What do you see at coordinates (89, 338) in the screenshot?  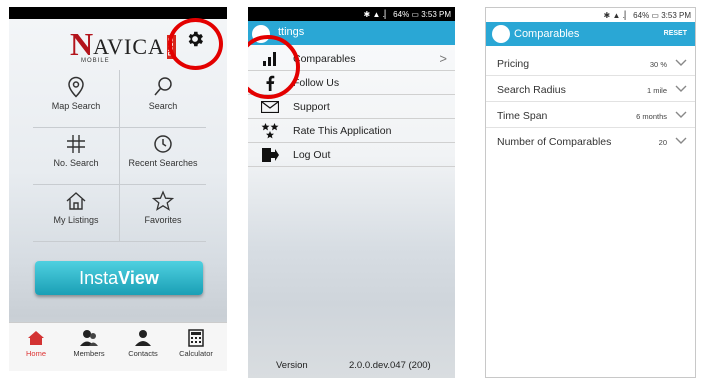 I see `members-icon` at bounding box center [89, 338].